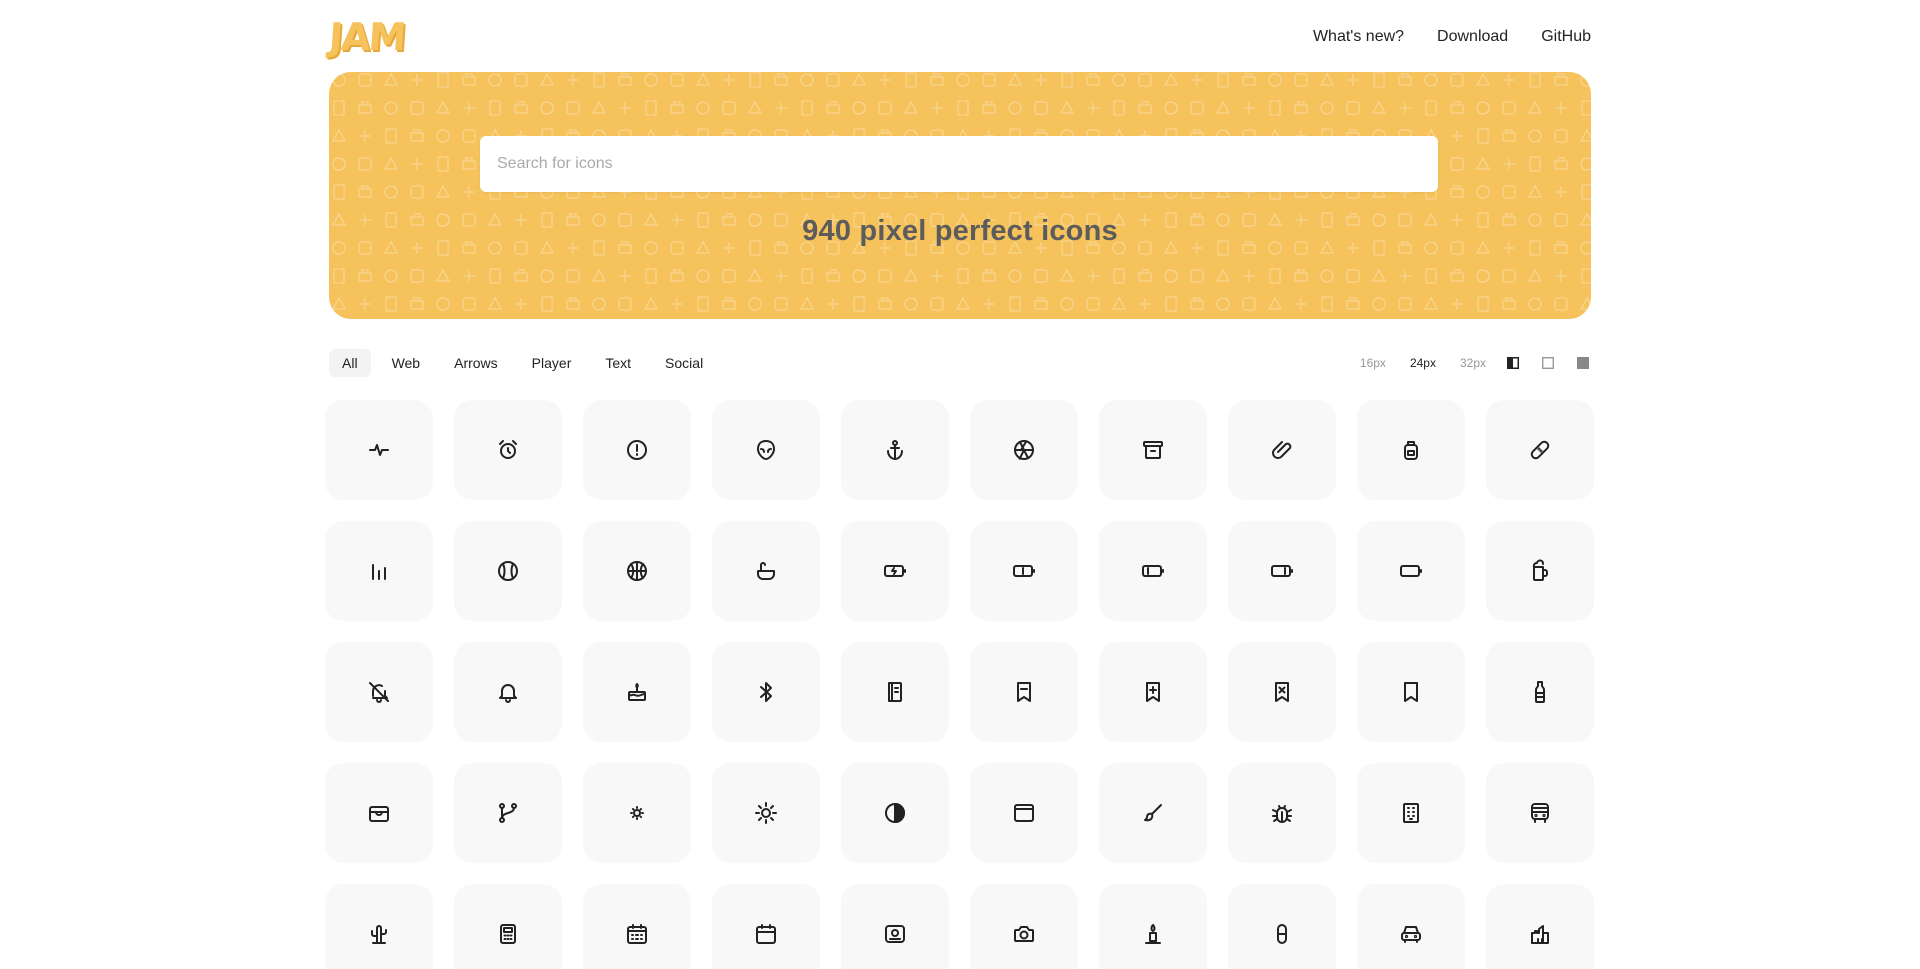 The width and height of the screenshot is (1920, 969). What do you see at coordinates (1153, 571) in the screenshot?
I see `icon-tile-battery-quarter` at bounding box center [1153, 571].